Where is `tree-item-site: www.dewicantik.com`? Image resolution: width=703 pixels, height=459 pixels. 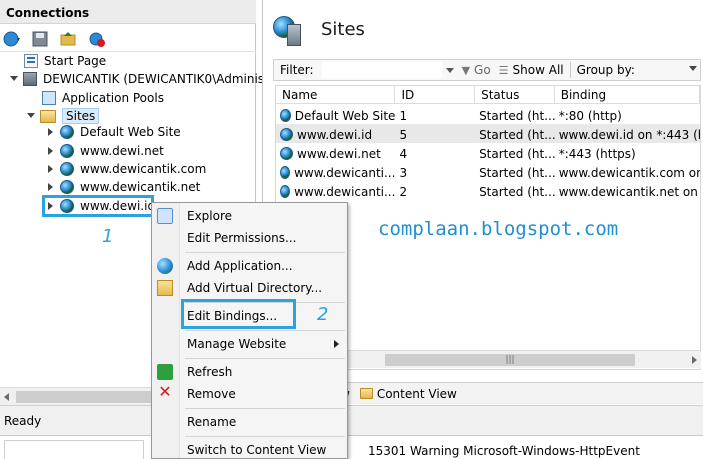 tree-item-site: www.dewicantik.com is located at coordinates (126, 169).